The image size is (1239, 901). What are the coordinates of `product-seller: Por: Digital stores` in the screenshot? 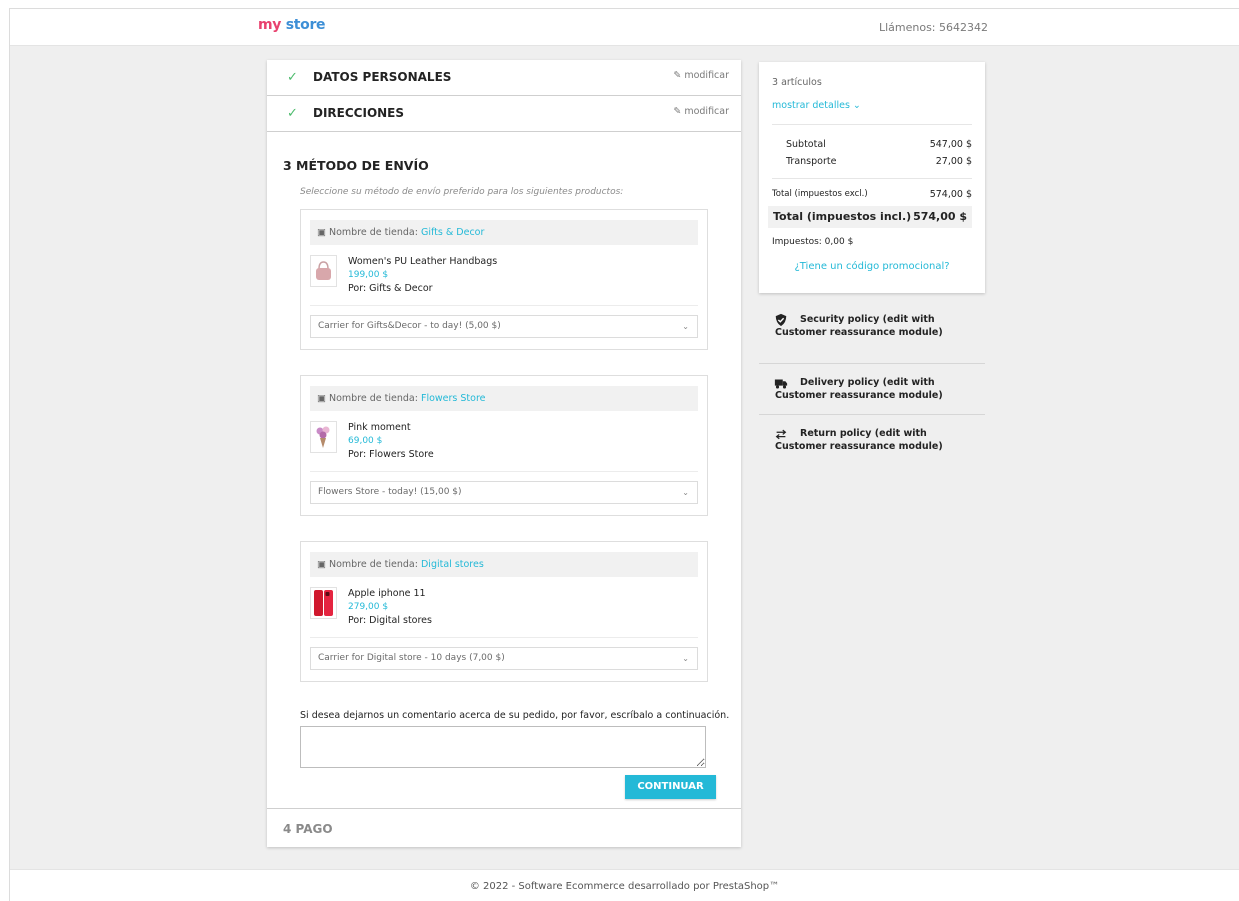 It's located at (390, 620).